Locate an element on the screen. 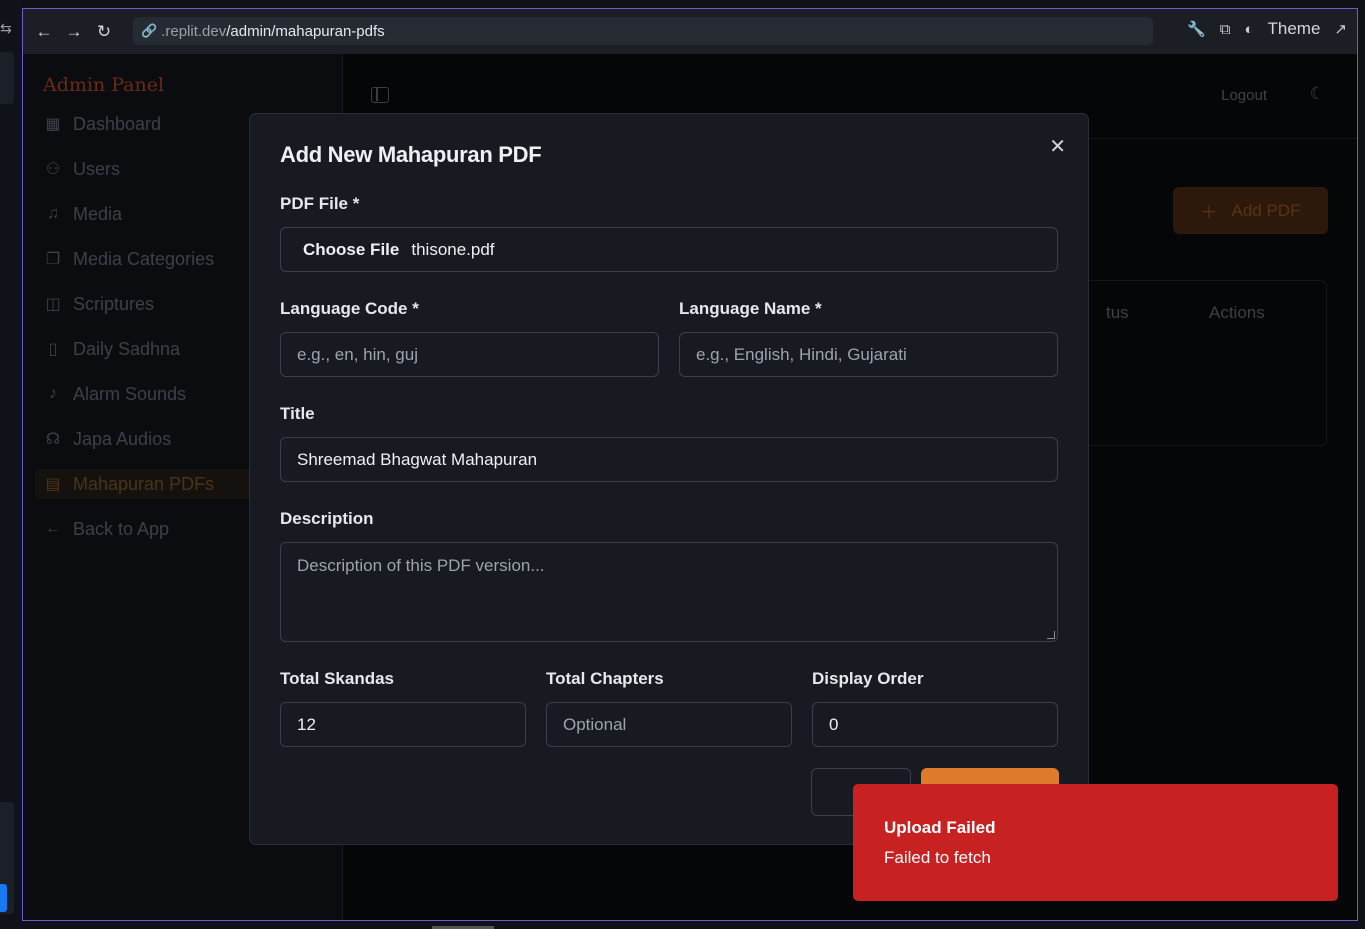  book-icon: ▯ is located at coordinates (53, 349).